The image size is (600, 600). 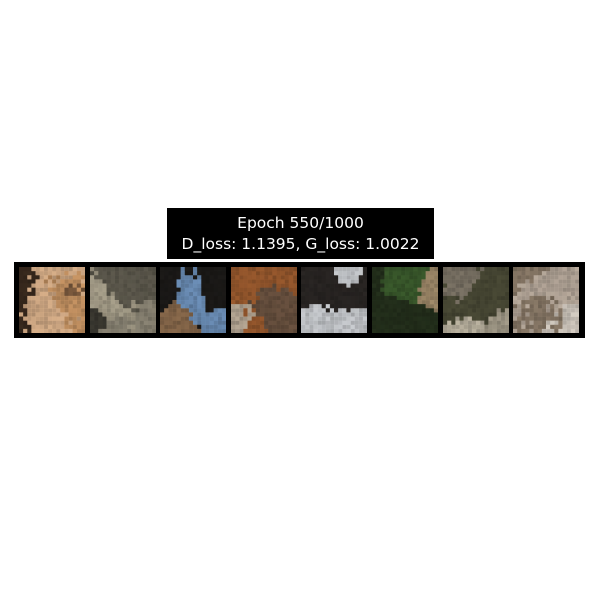 I want to click on sample-3-image, so click(x=193, y=300).